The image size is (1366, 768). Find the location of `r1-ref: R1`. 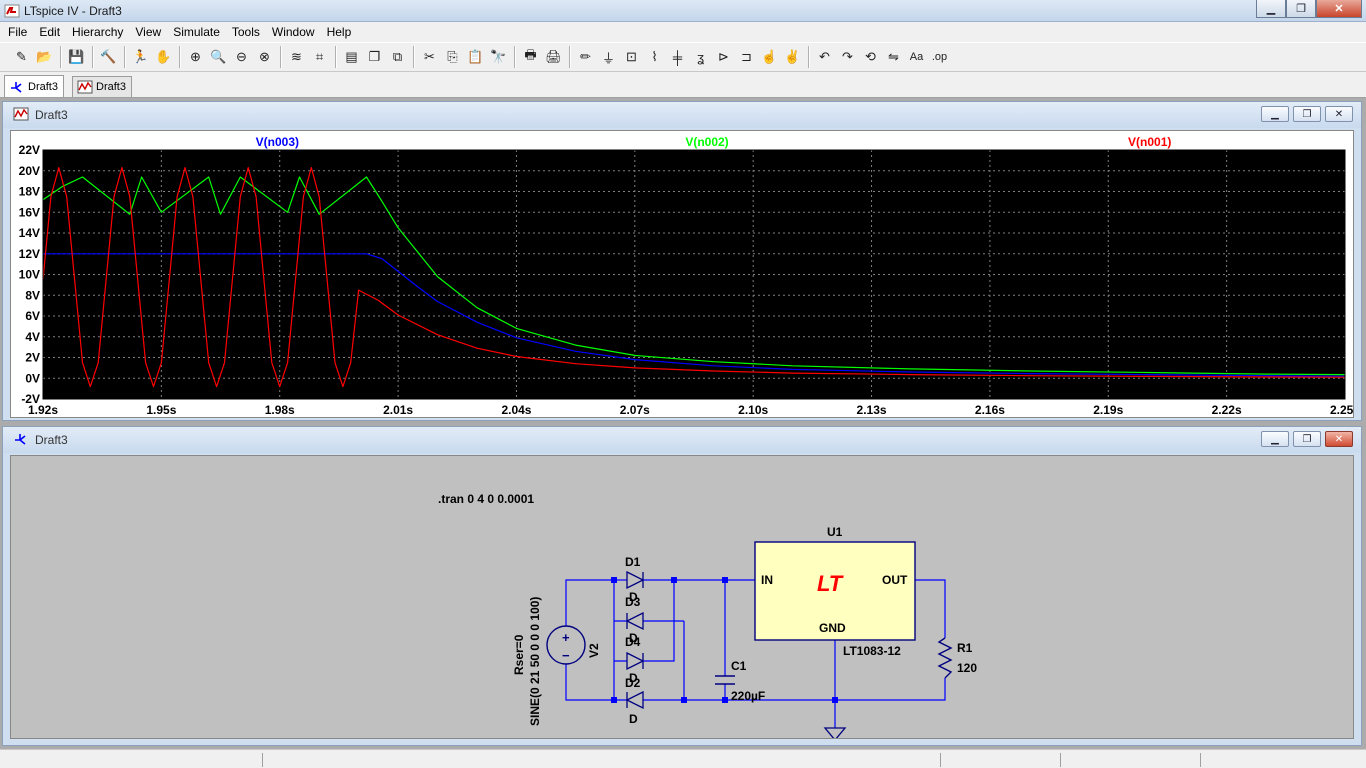

r1-ref: R1 is located at coordinates (965, 648).